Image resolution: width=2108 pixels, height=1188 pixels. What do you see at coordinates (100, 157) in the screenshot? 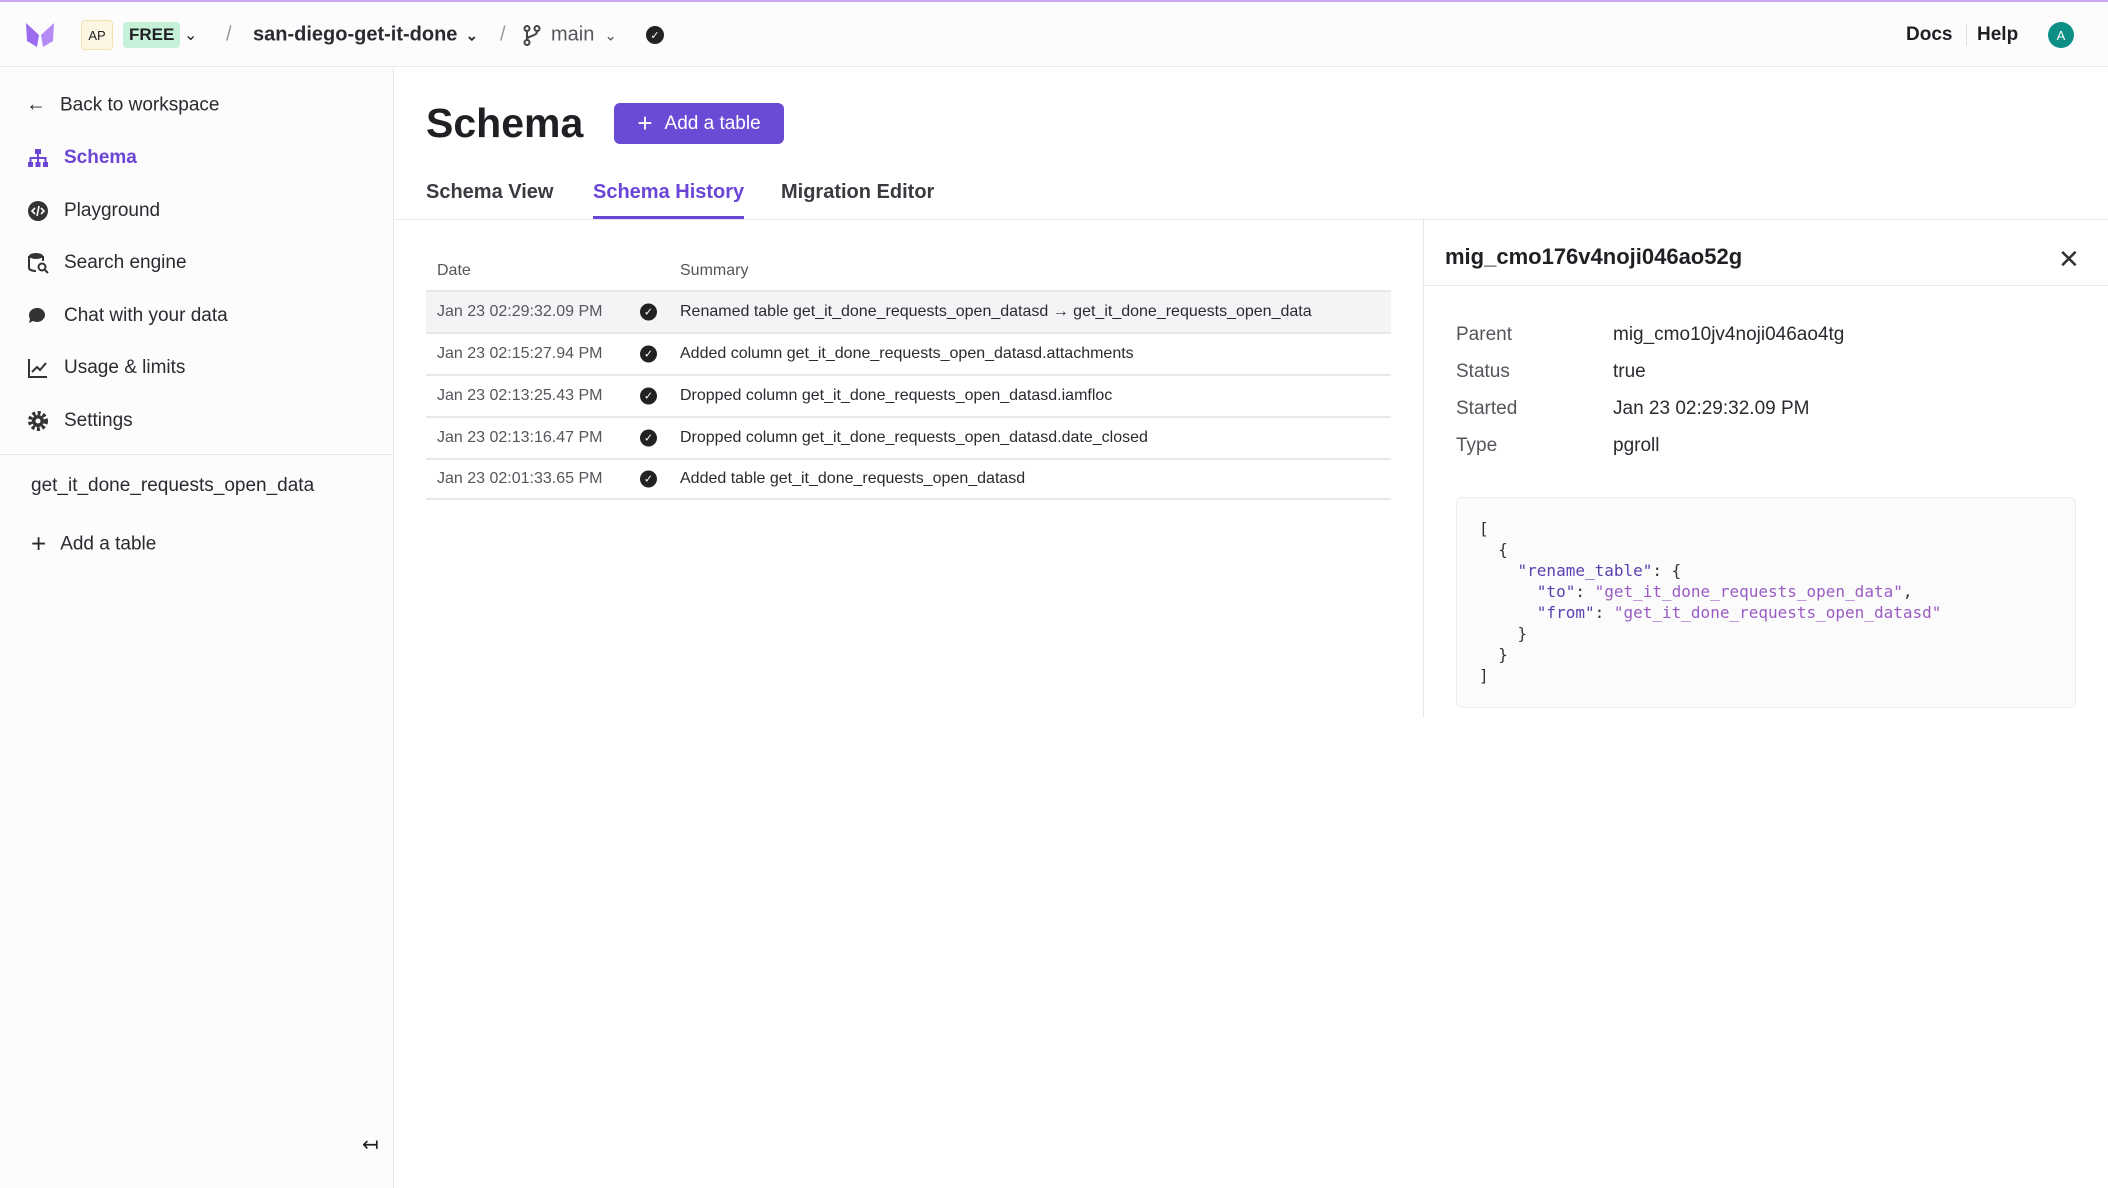
I see `sidebar-item-label: Schema` at bounding box center [100, 157].